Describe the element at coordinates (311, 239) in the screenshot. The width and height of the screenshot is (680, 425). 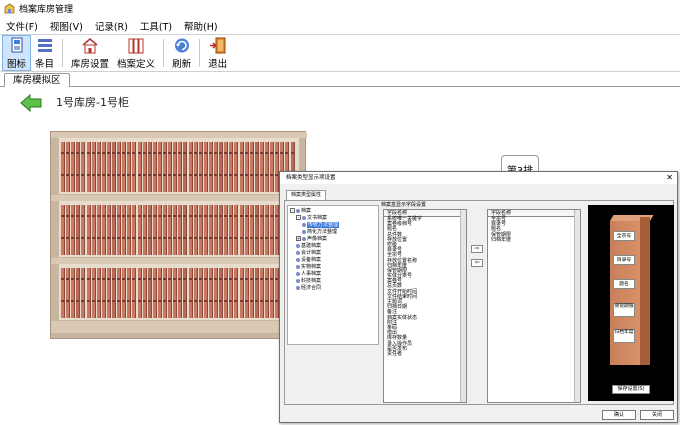
I see `tree-node: + 声像档案` at that location.